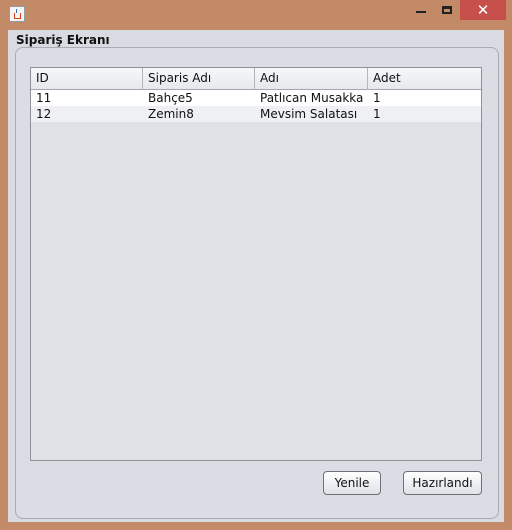 This screenshot has width=512, height=530. I want to click on cell-order-name: Zemin8, so click(171, 114).